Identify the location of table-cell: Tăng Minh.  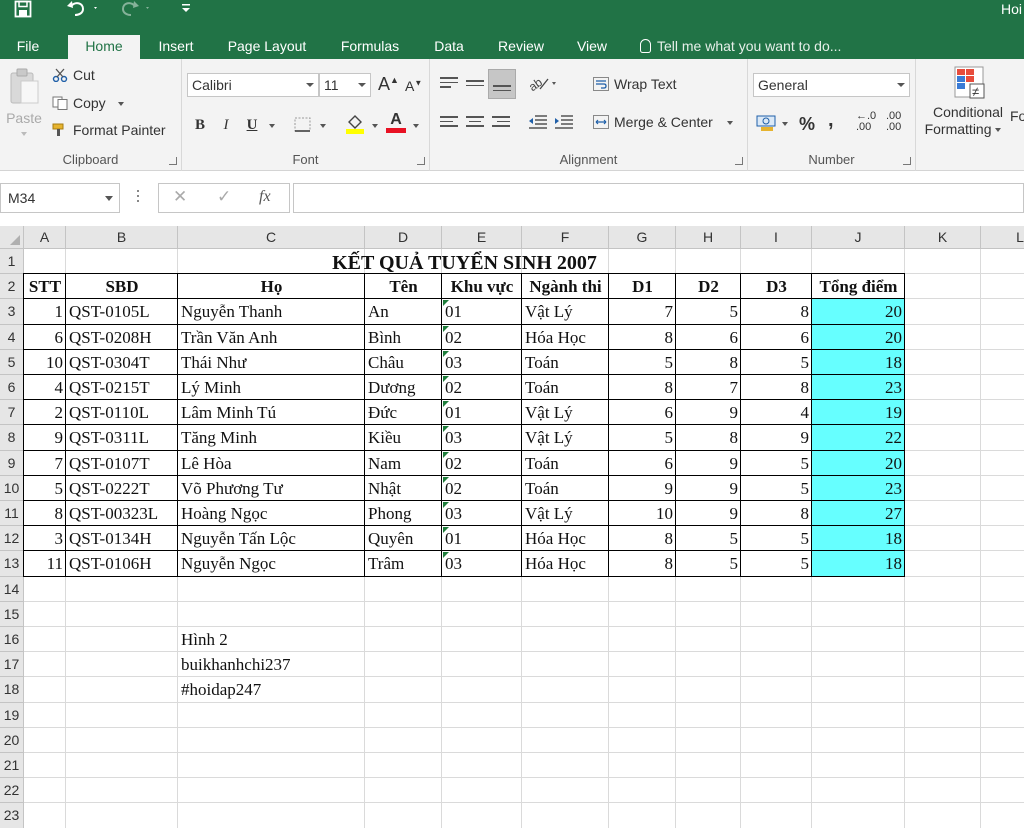
(271, 437).